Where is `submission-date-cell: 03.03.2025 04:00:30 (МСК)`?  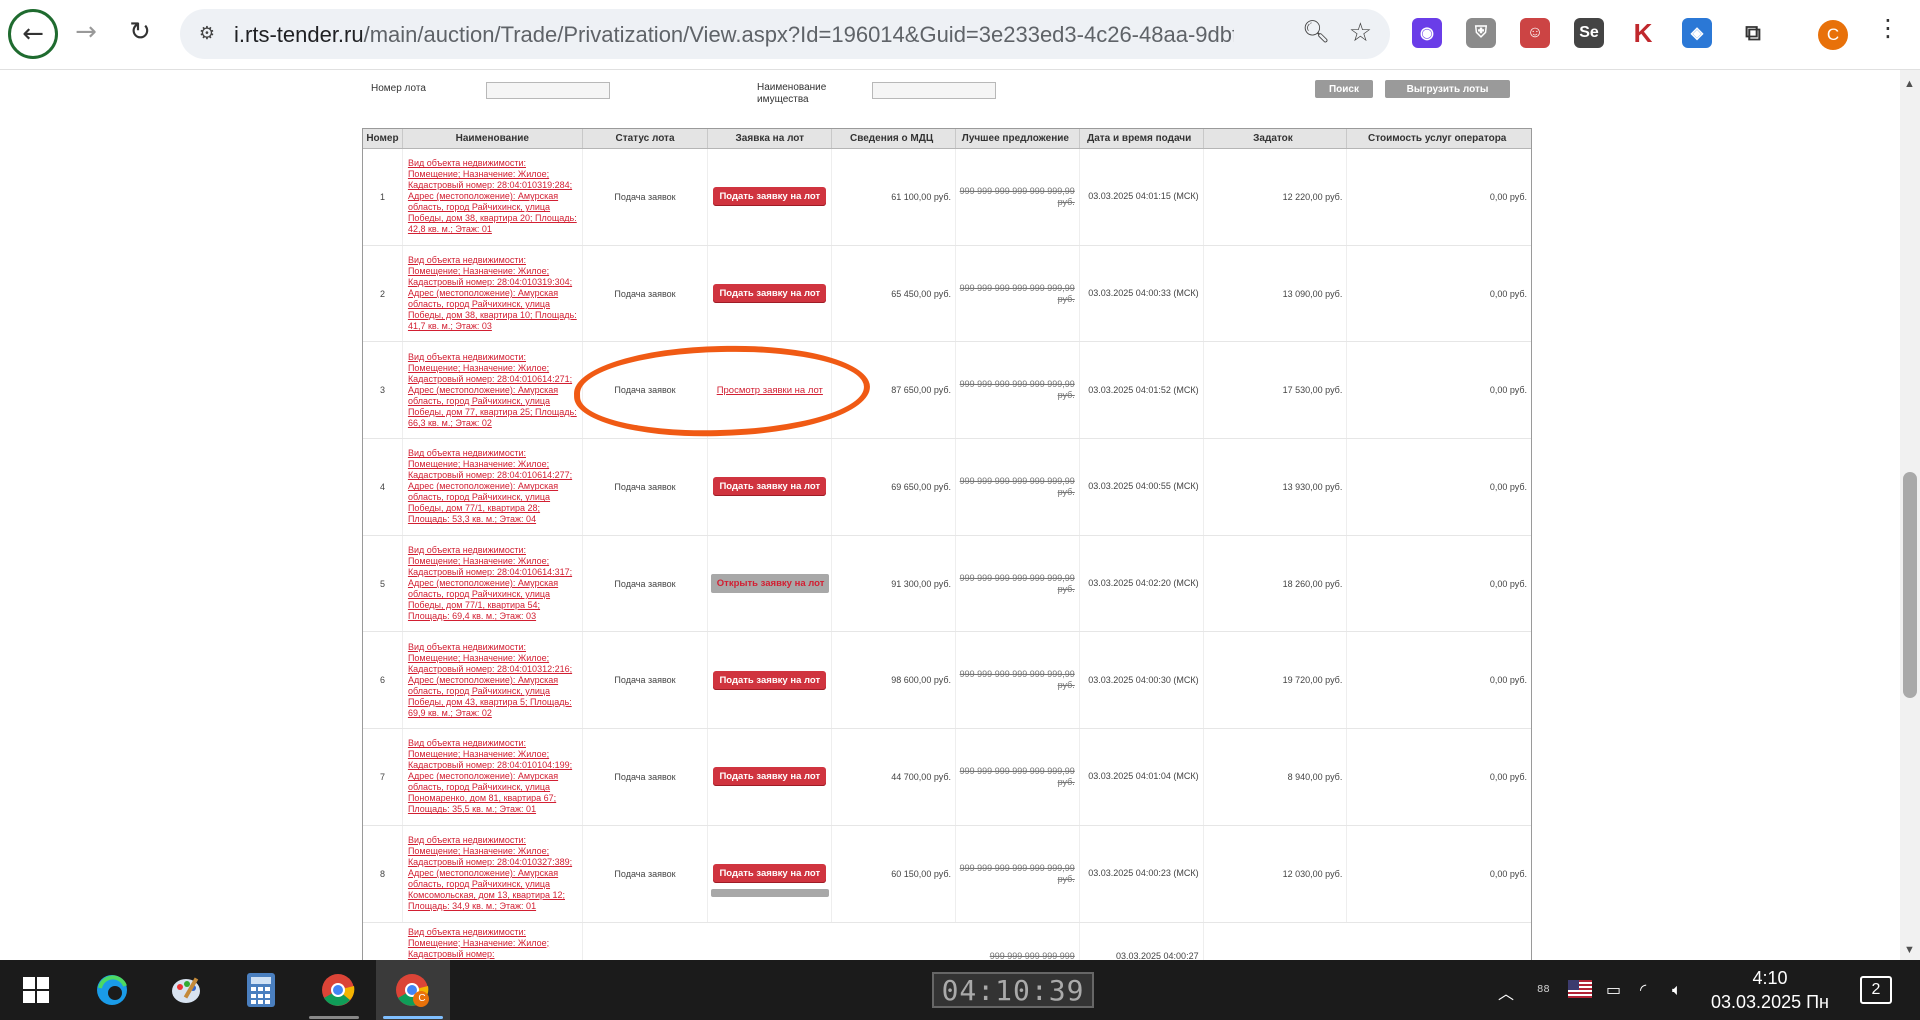 submission-date-cell: 03.03.2025 04:00:30 (МСК) is located at coordinates (1142, 680).